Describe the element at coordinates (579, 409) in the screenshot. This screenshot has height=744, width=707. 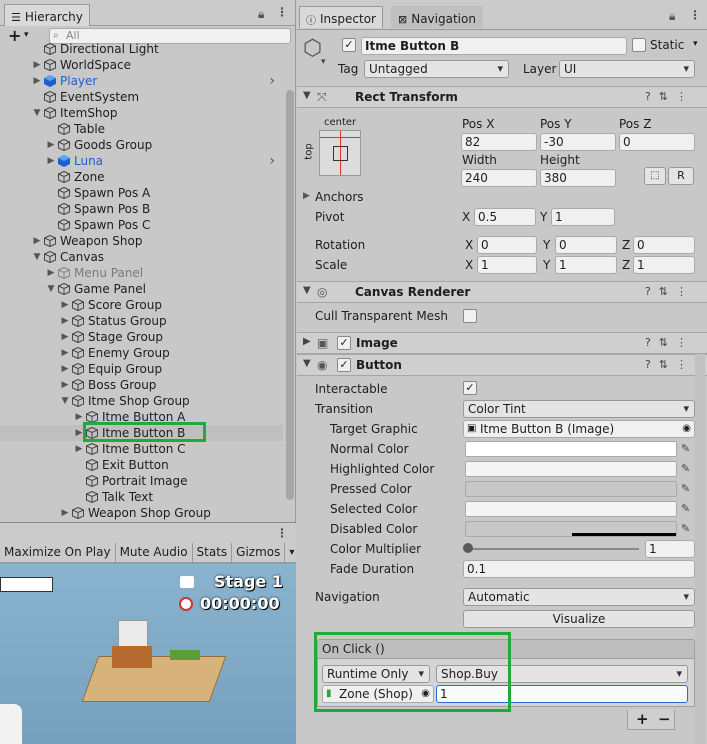
I see `transition-dropdown: Color Tint` at that location.